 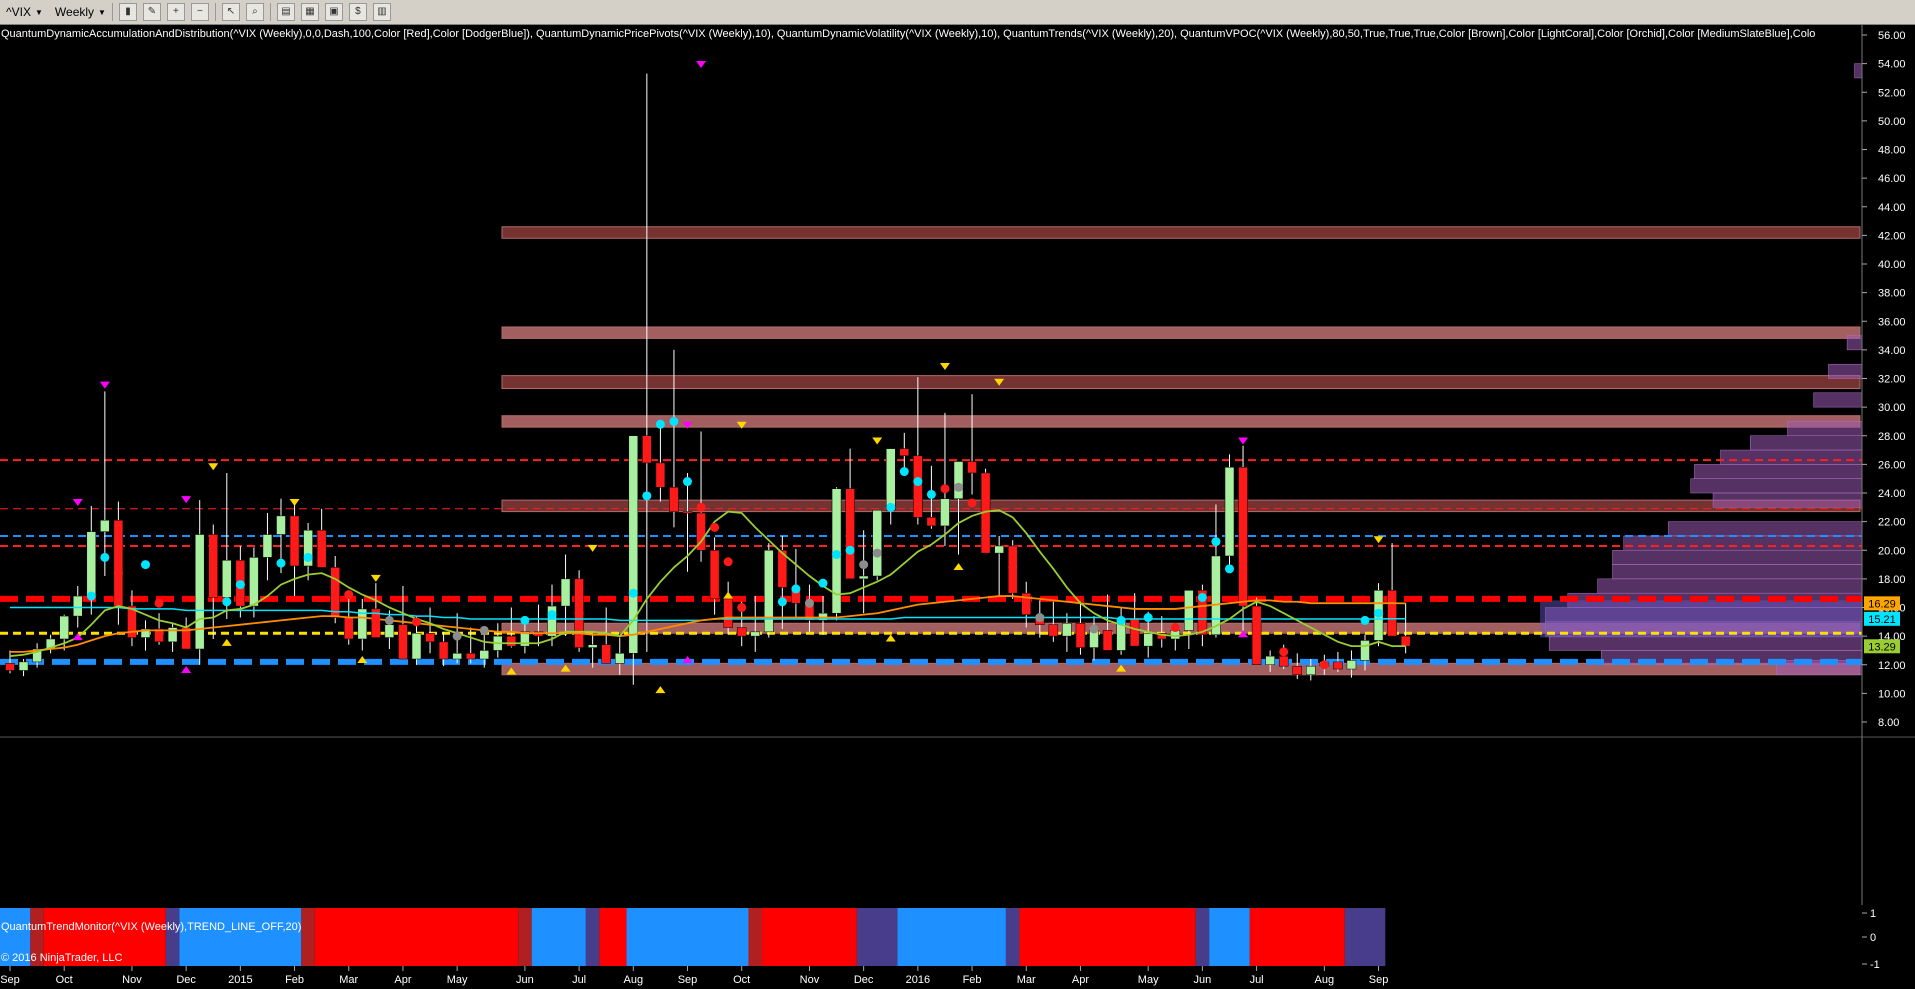 What do you see at coordinates (1892, 236) in the screenshot?
I see `price-axis-label: 42.00` at bounding box center [1892, 236].